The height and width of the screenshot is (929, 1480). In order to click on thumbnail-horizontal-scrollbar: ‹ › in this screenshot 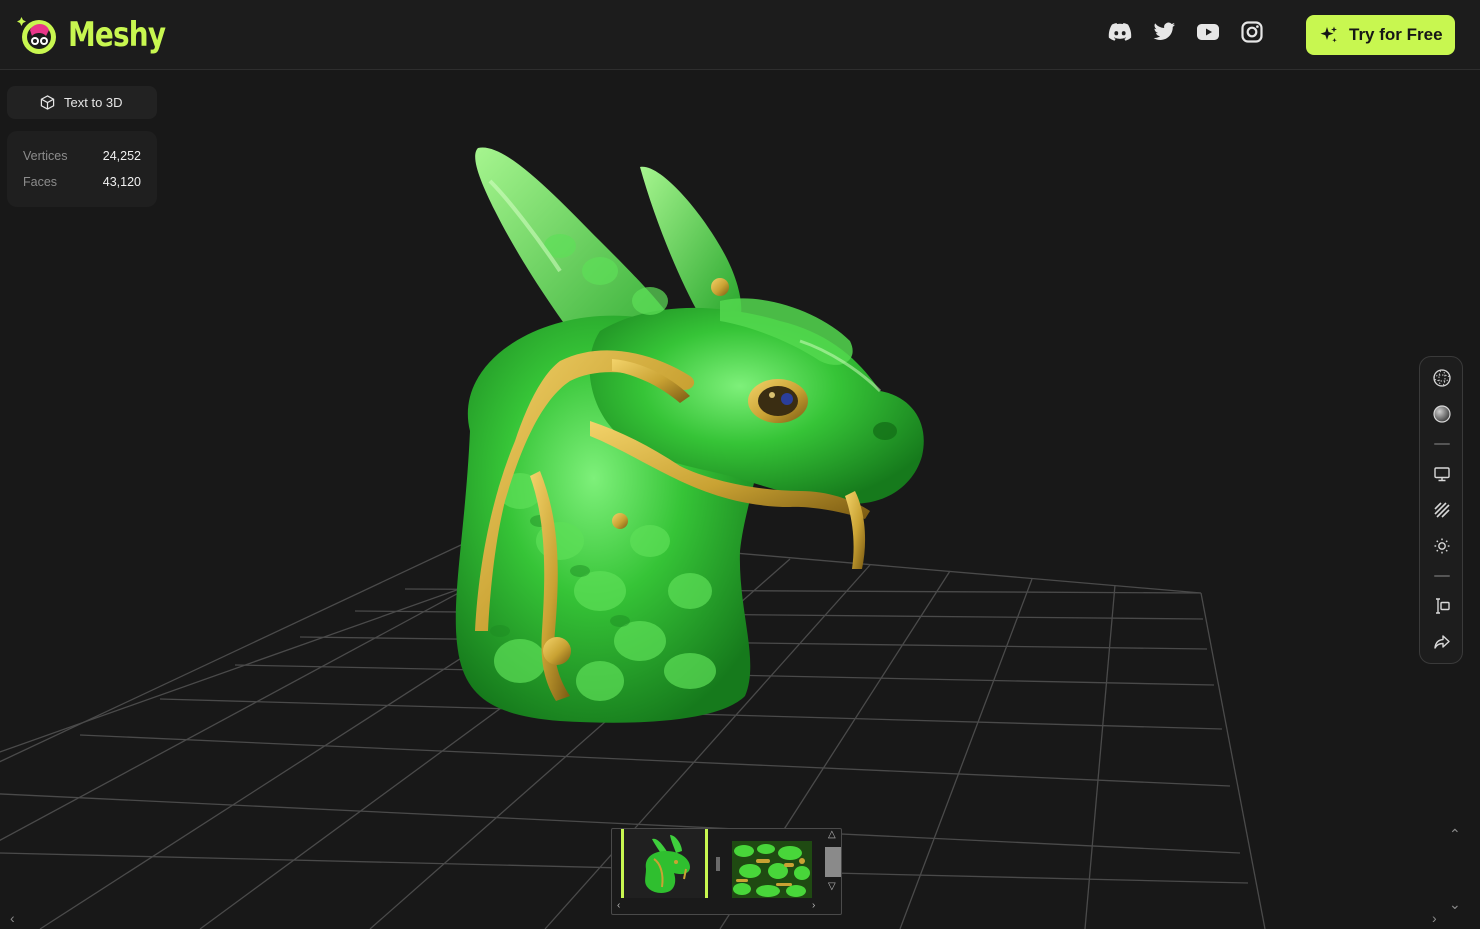, I will do `click(718, 907)`.